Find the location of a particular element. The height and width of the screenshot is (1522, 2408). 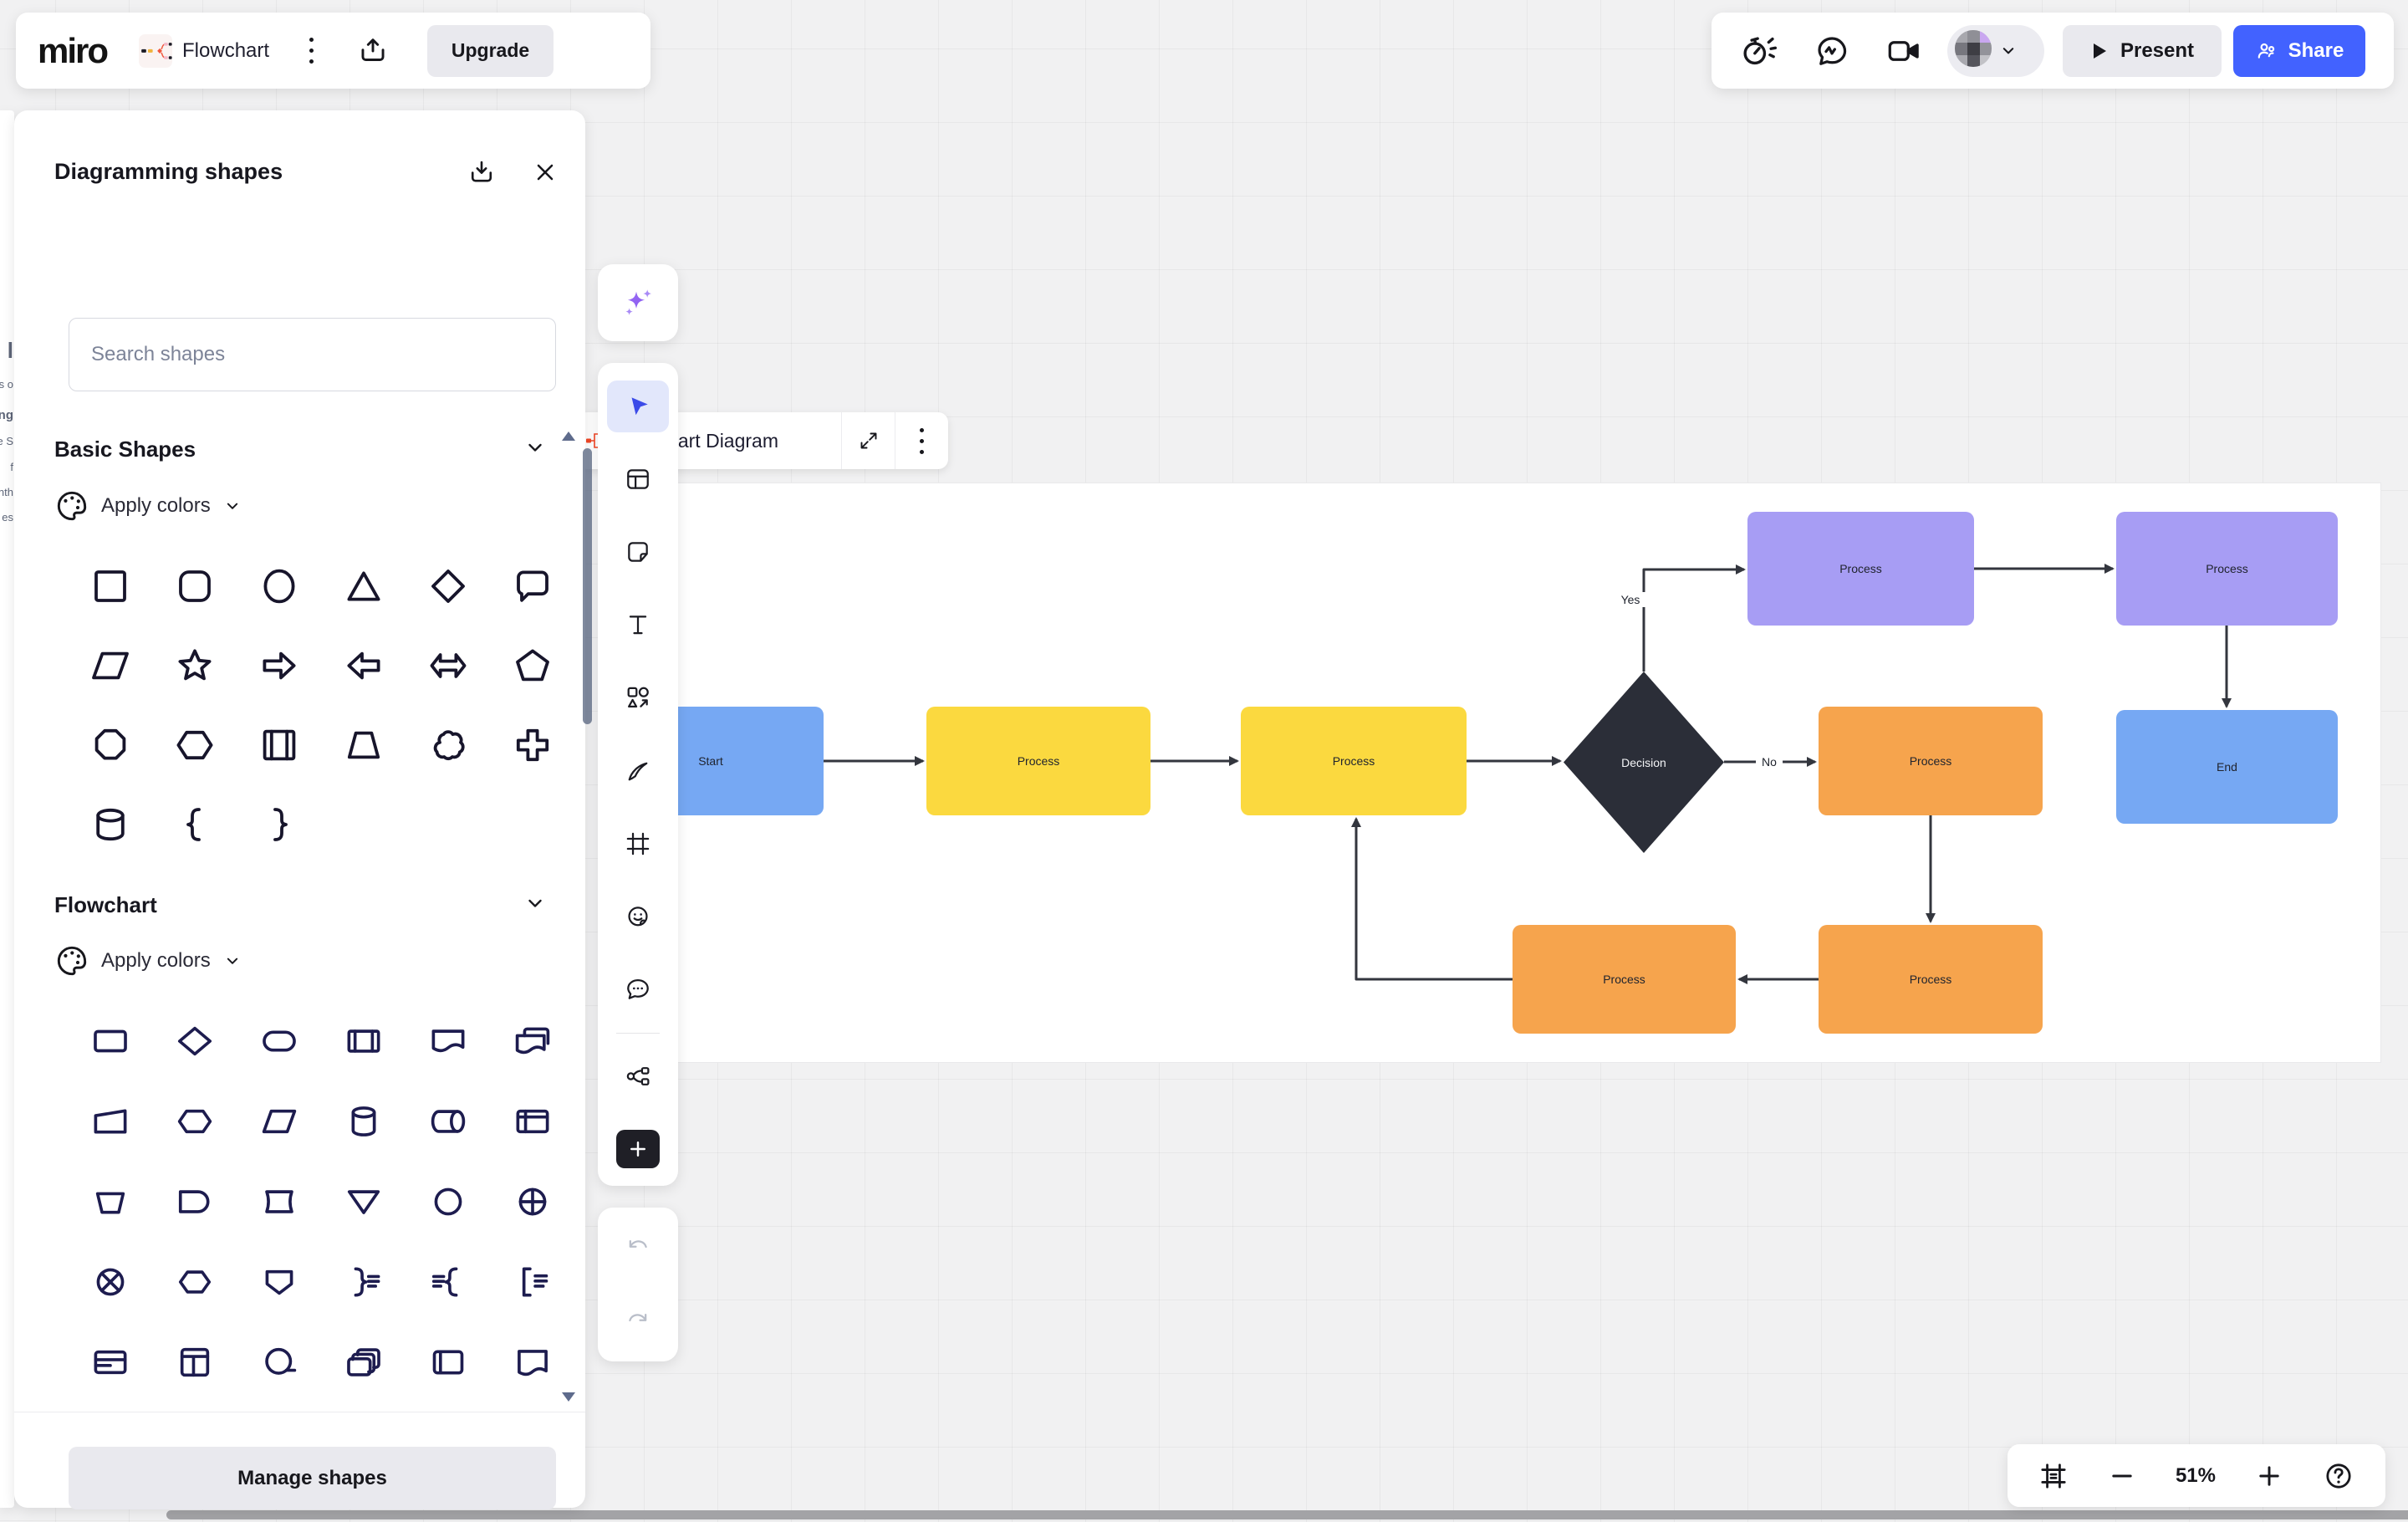

multiple-documents-shape is located at coordinates (532, 1041).